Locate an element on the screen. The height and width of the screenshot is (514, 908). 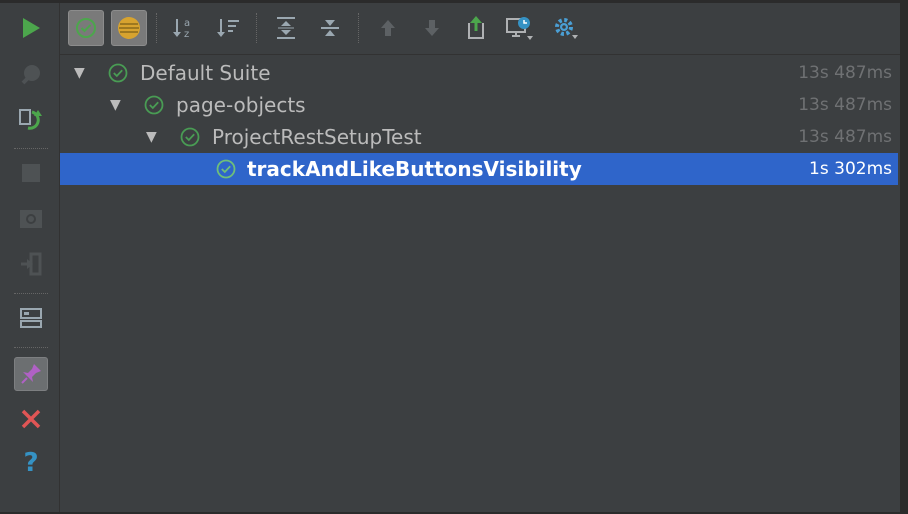
expand-all-icon is located at coordinates (286, 28).